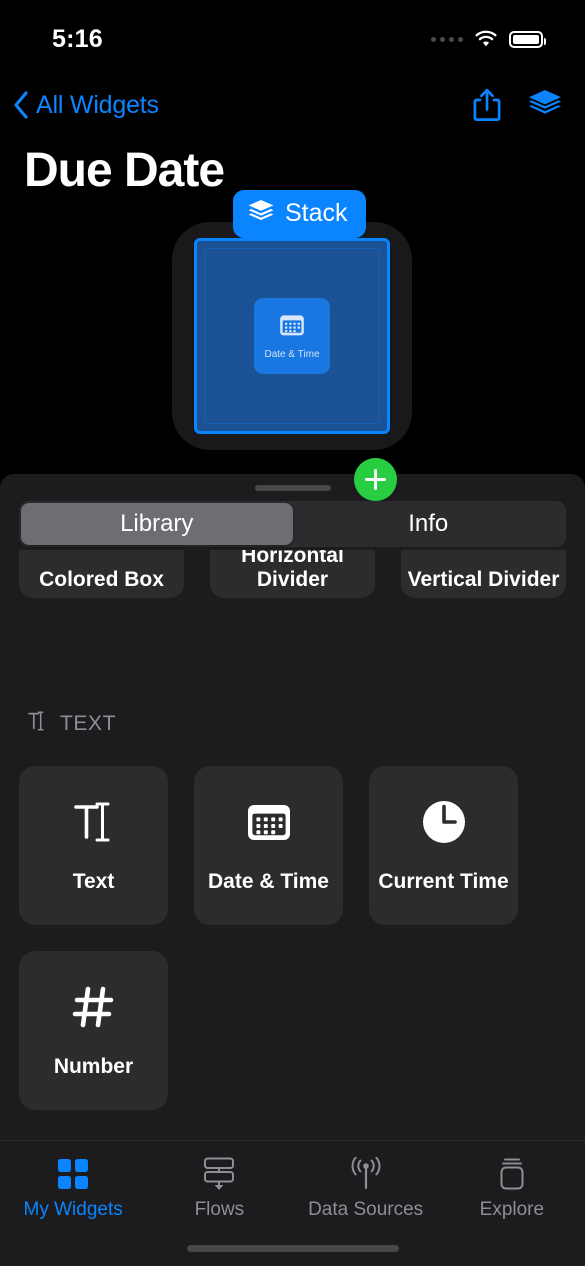 This screenshot has width=585, height=1266. What do you see at coordinates (219, 1209) in the screenshot?
I see `tab-label: Flows` at bounding box center [219, 1209].